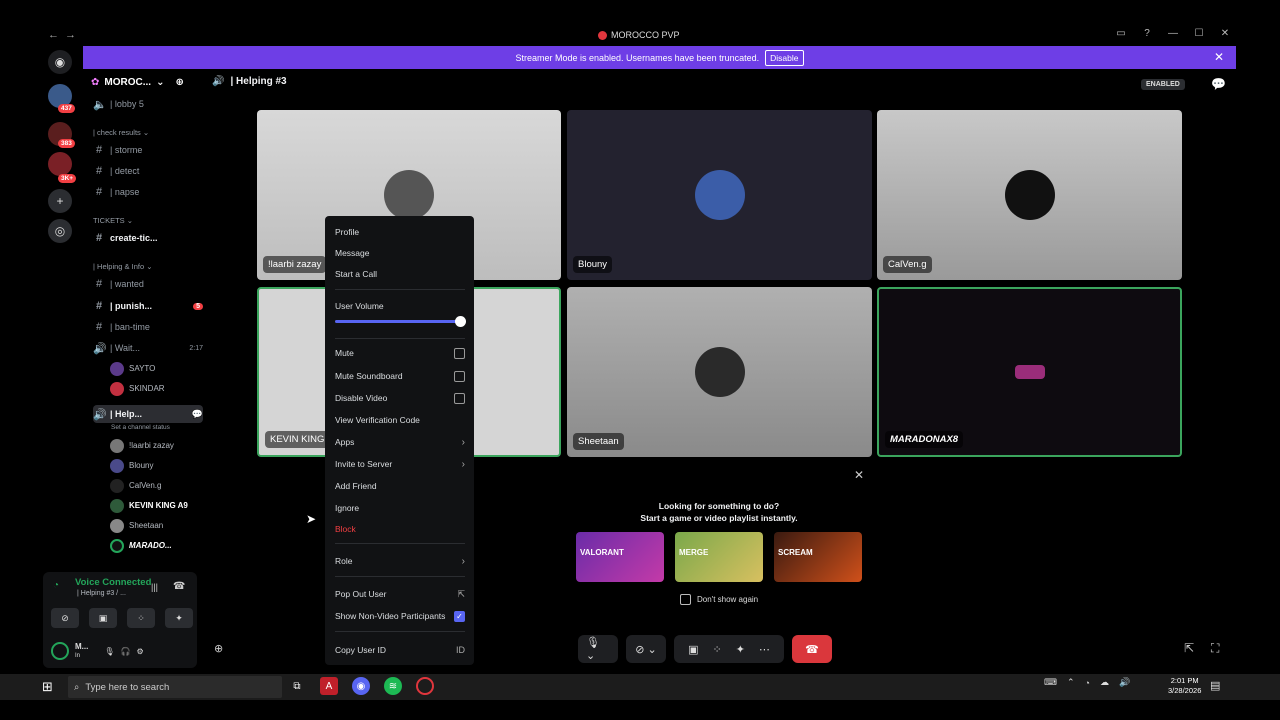 The width and height of the screenshot is (1280, 720). Describe the element at coordinates (1121, 33) in the screenshot. I see `inbox-icon: ▭` at that location.